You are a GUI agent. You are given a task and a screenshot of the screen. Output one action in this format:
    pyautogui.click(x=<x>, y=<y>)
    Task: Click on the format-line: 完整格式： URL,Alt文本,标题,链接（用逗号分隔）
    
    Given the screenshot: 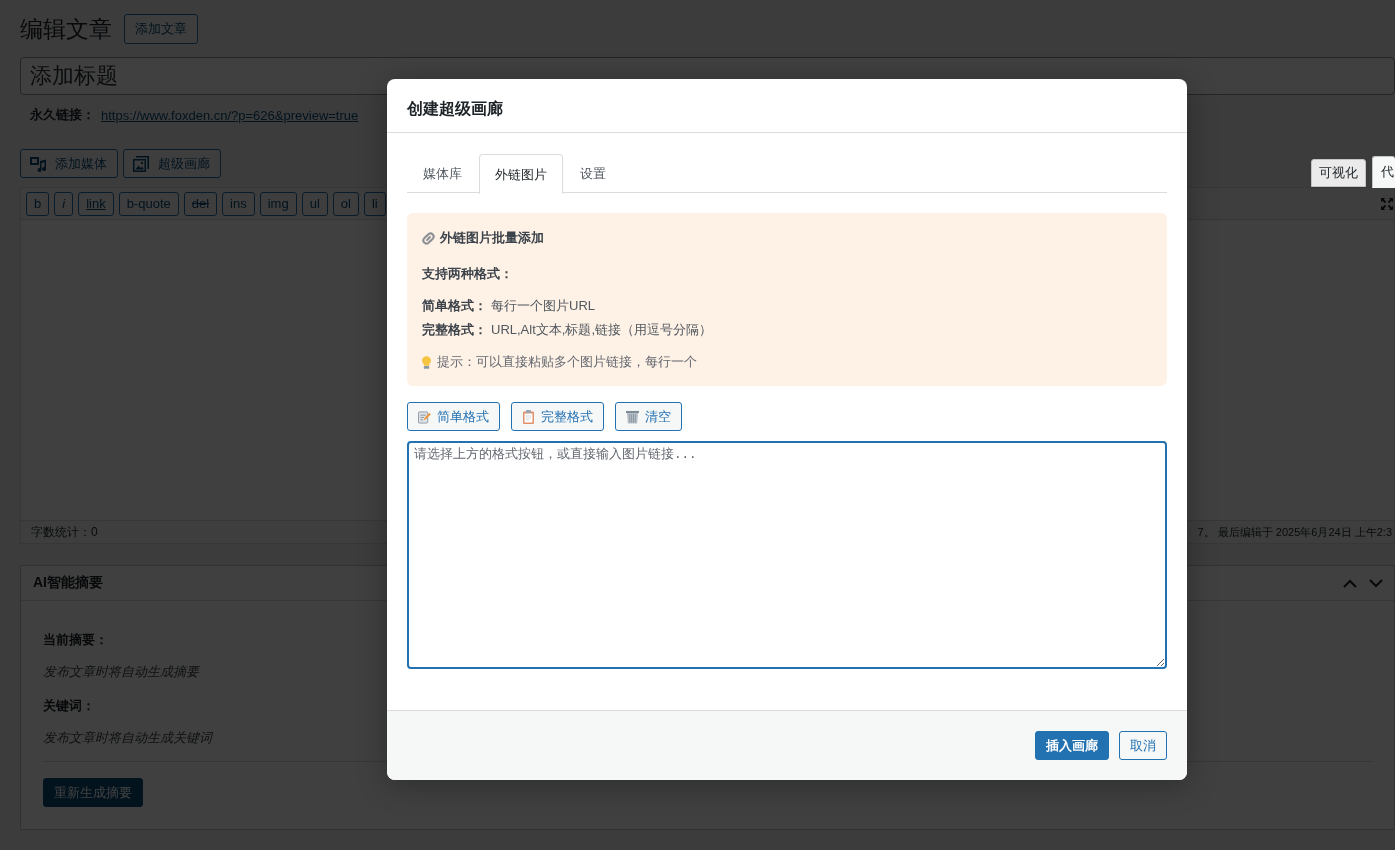 What is the action you would take?
    pyautogui.click(x=567, y=330)
    